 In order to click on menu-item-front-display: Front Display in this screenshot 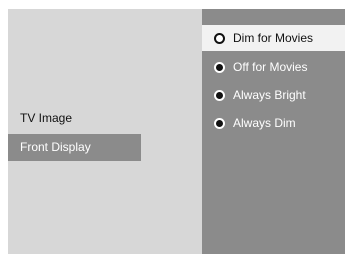, I will do `click(74, 147)`.